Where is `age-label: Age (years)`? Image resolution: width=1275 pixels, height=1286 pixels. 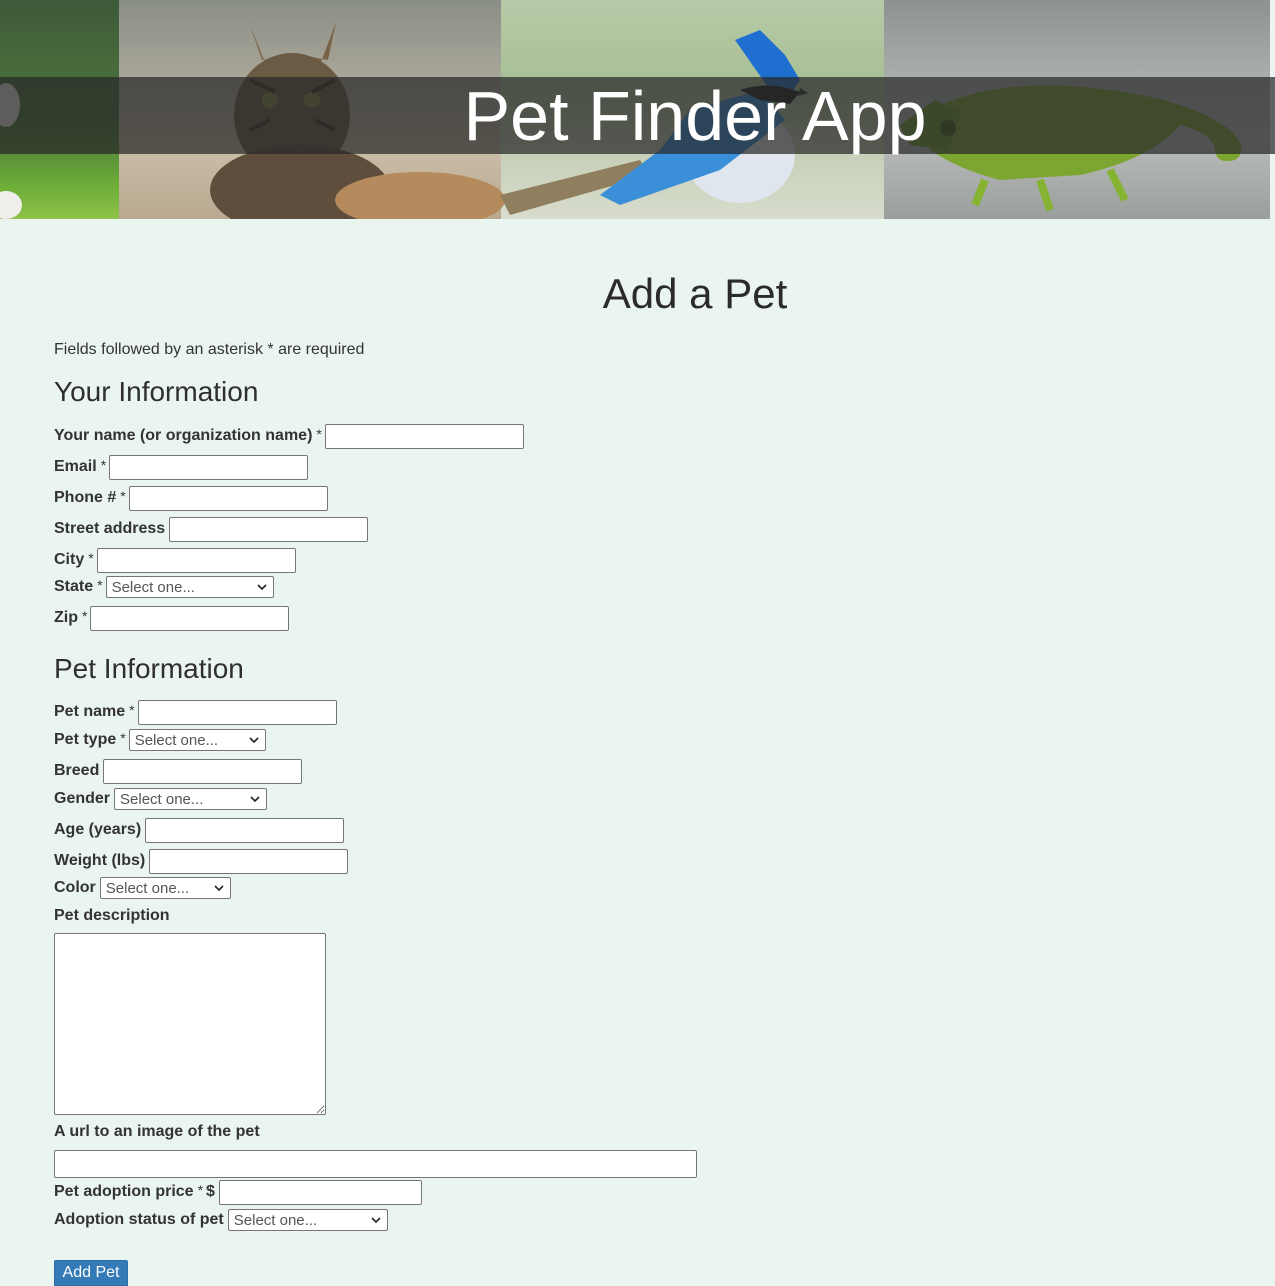 age-label: Age (years) is located at coordinates (98, 829).